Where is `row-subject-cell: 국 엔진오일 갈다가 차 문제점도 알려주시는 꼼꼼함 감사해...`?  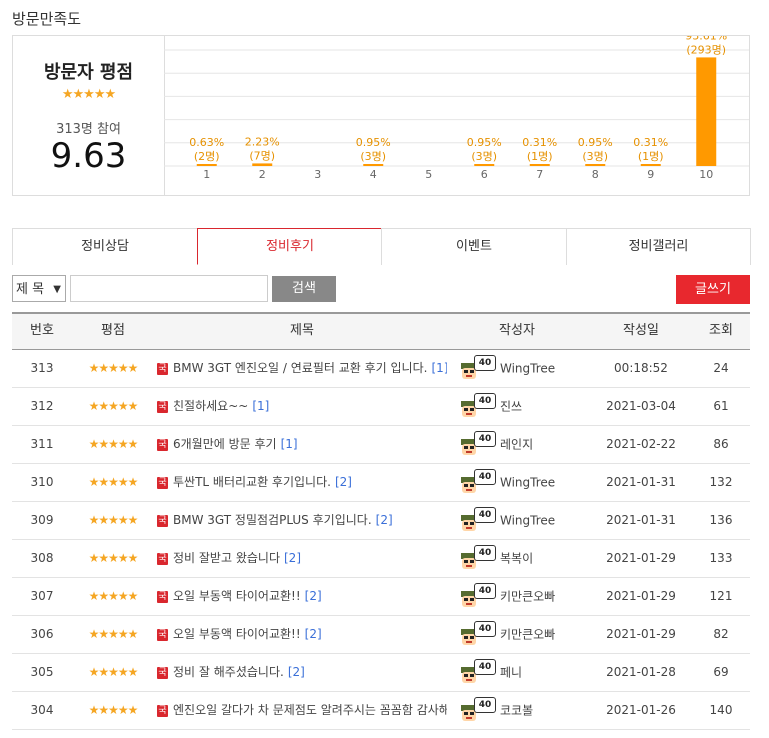 row-subject-cell: 국 엔진오일 갈다가 차 문제점도 알려주시는 꼼꼼함 감사해... is located at coordinates (302, 710).